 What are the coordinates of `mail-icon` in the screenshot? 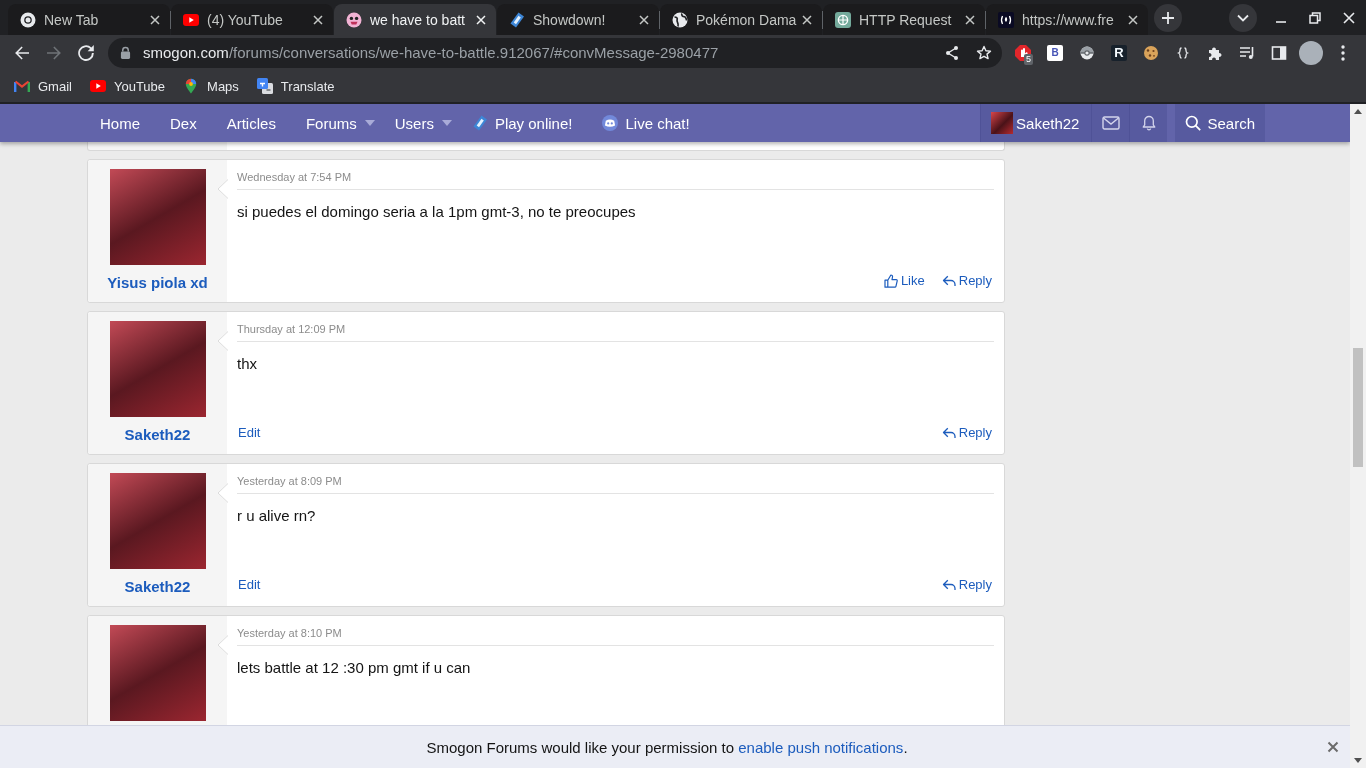 It's located at (22, 86).